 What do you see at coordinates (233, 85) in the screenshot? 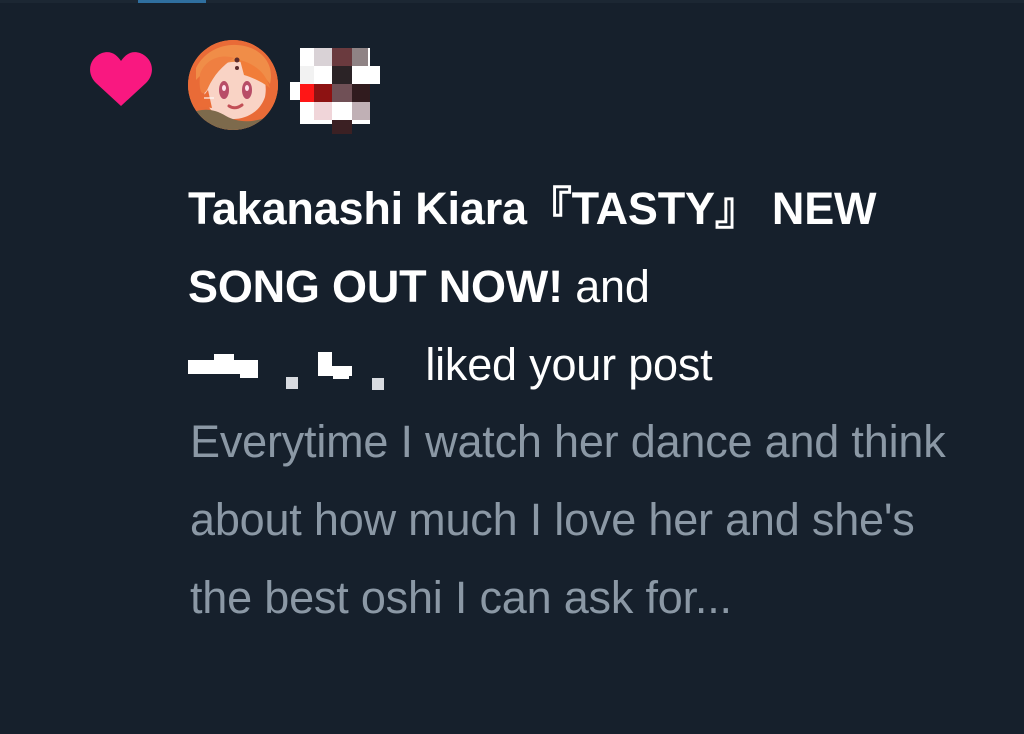
I see `profile-avatar` at bounding box center [233, 85].